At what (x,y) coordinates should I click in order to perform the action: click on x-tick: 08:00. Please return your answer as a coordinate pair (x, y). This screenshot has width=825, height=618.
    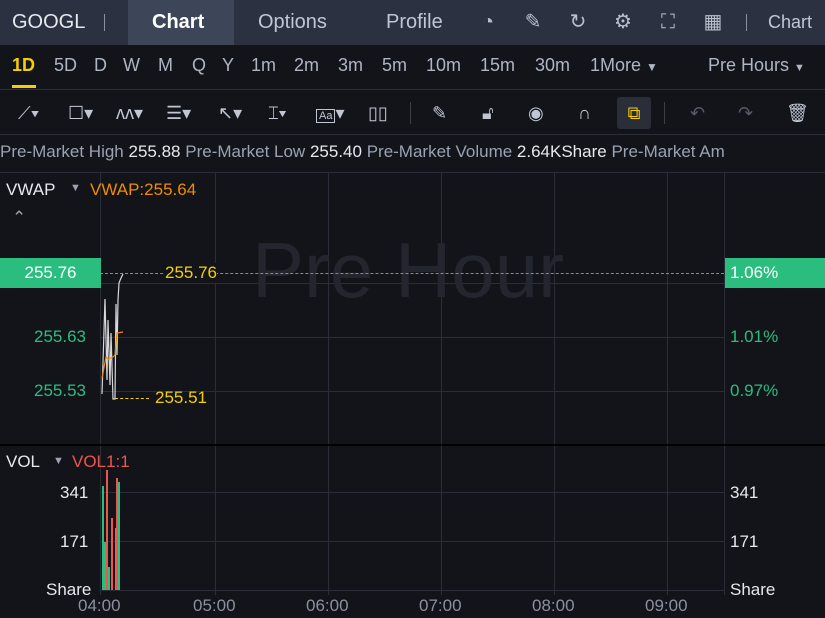
    Looking at the image, I should click on (553, 605).